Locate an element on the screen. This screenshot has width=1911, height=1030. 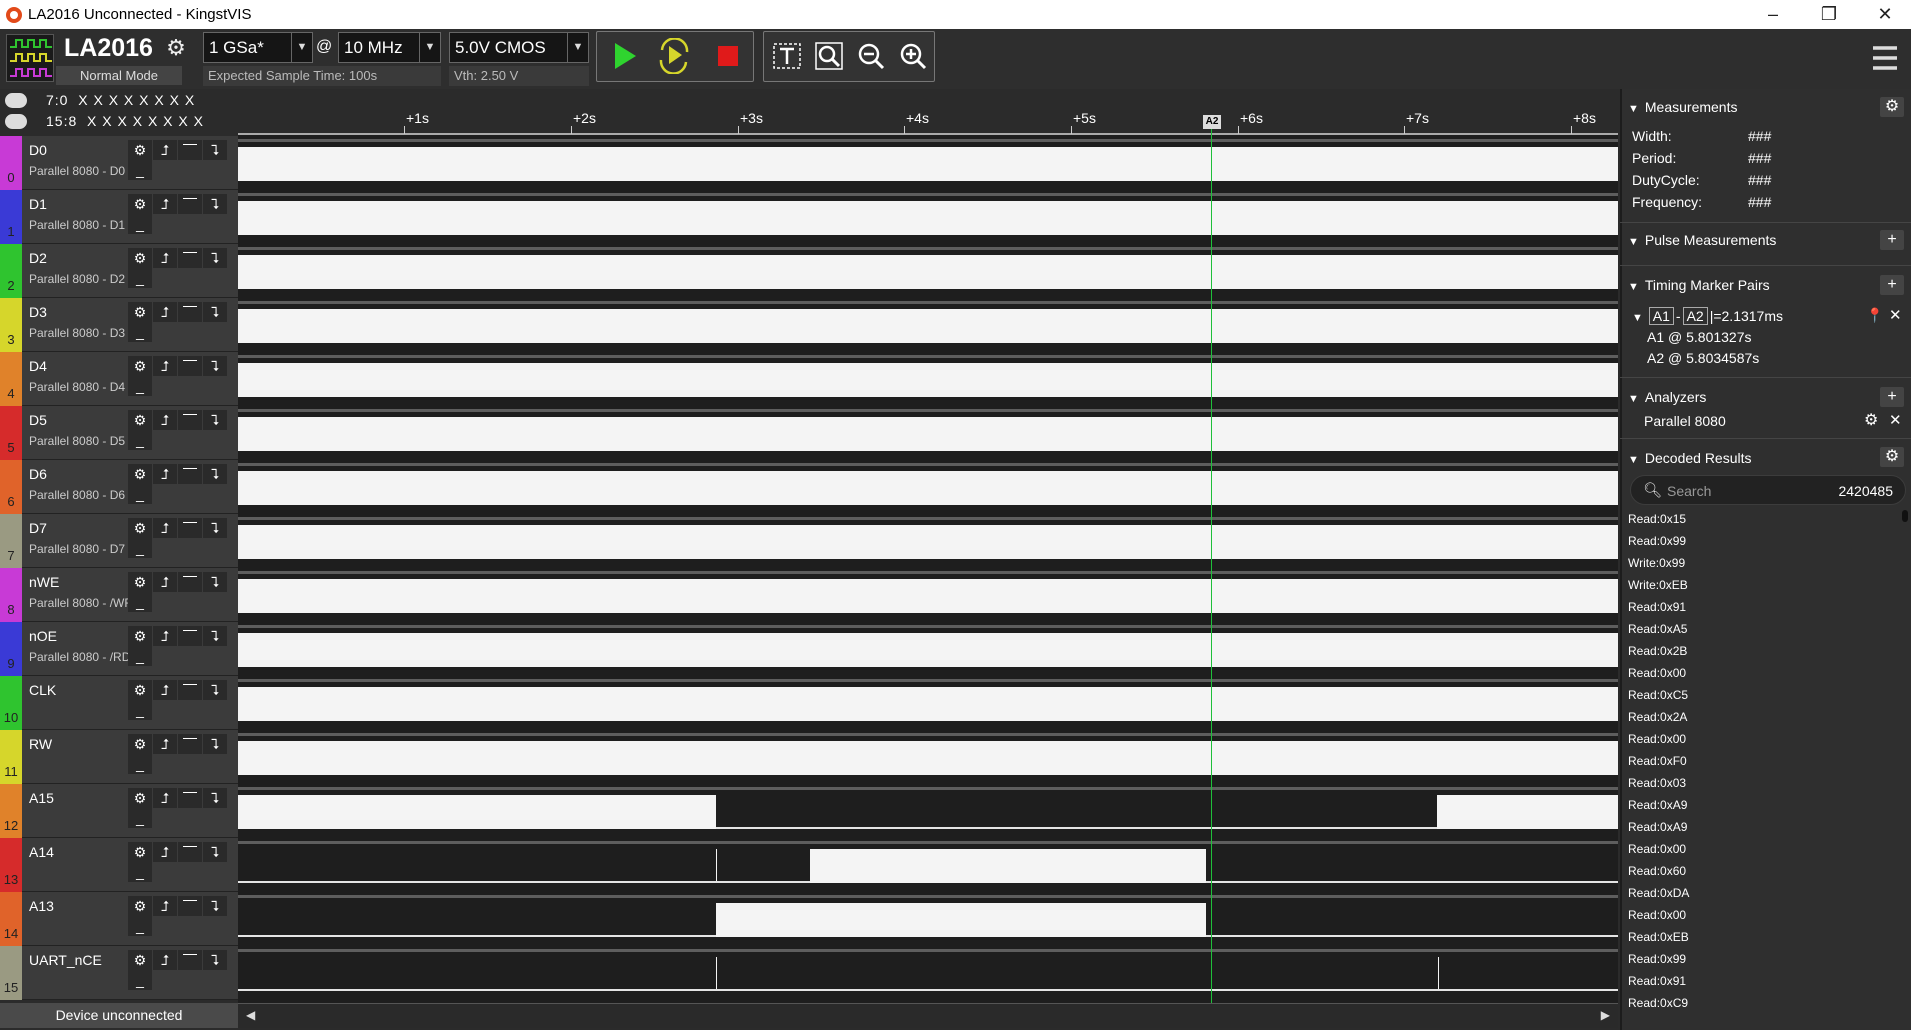
marker-pair-row: ▼ A1- A2 |=2.1317ms is located at coordinates (1707, 316).